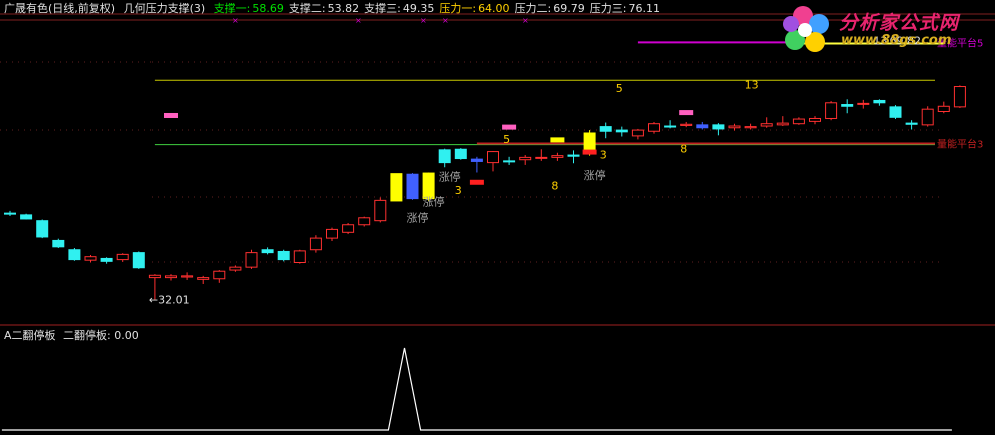 Image resolution: width=995 pixels, height=435 pixels. I want to click on chart-label-12: 涨停, so click(595, 175).